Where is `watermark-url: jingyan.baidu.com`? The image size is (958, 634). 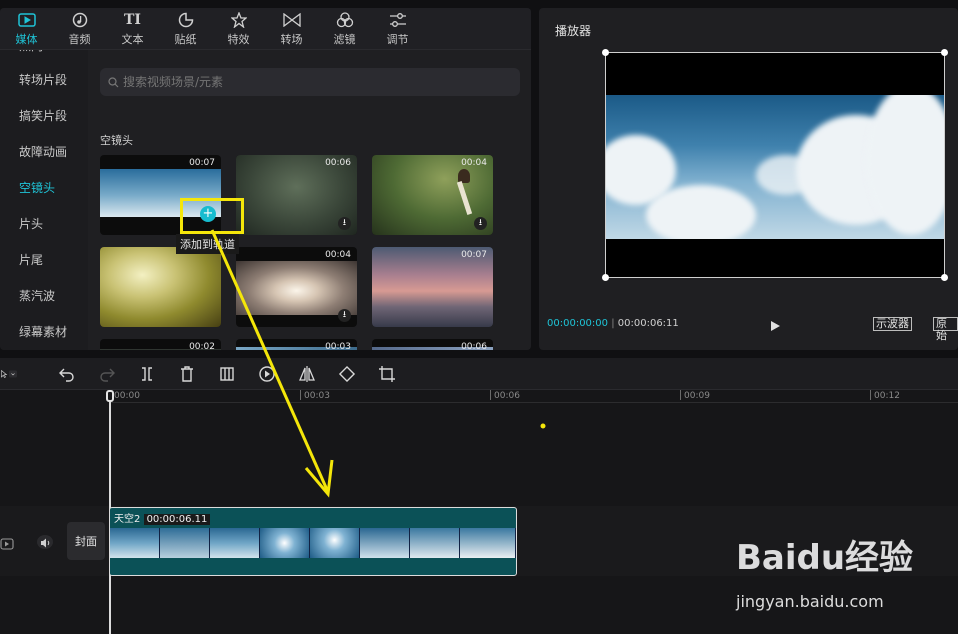 watermark-url: jingyan.baidu.com is located at coordinates (810, 601).